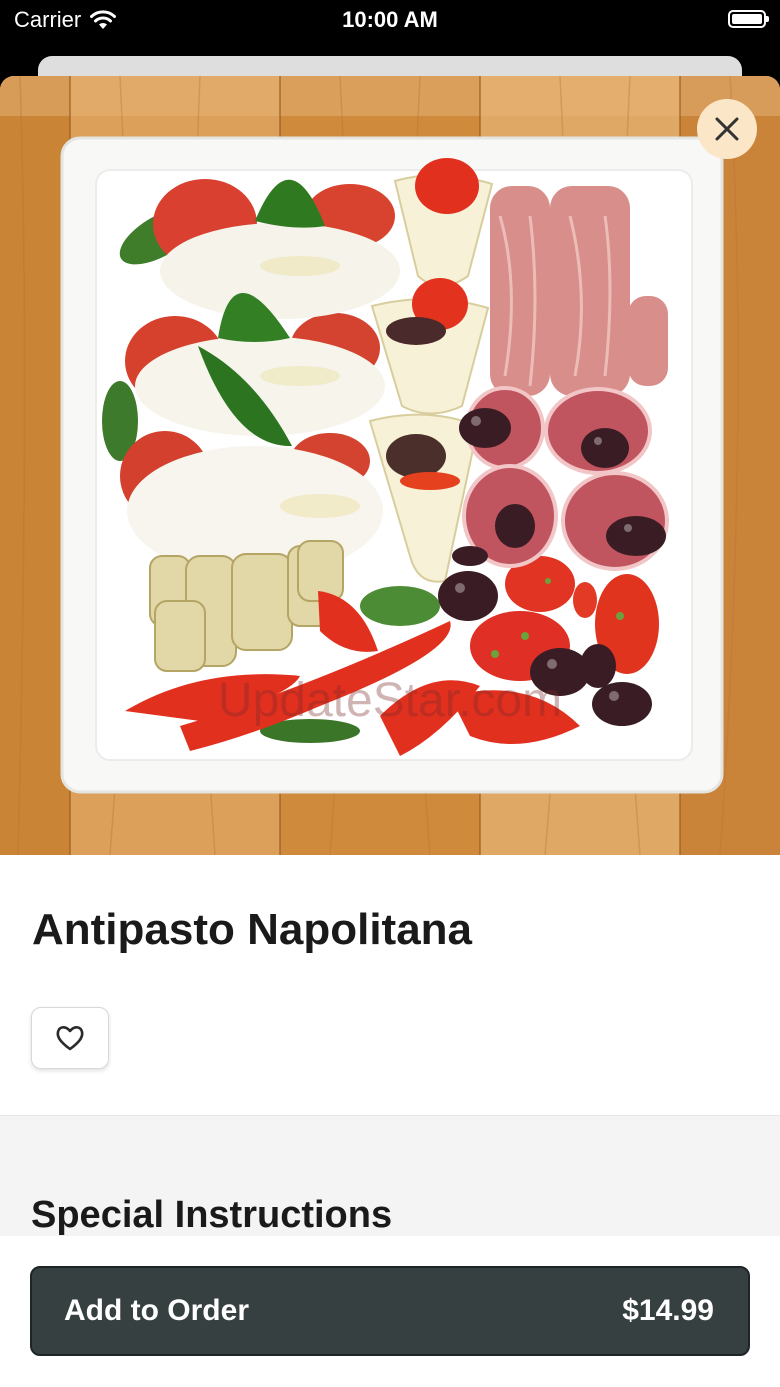  I want to click on special-instructions-title: Special Instructions, so click(212, 1215).